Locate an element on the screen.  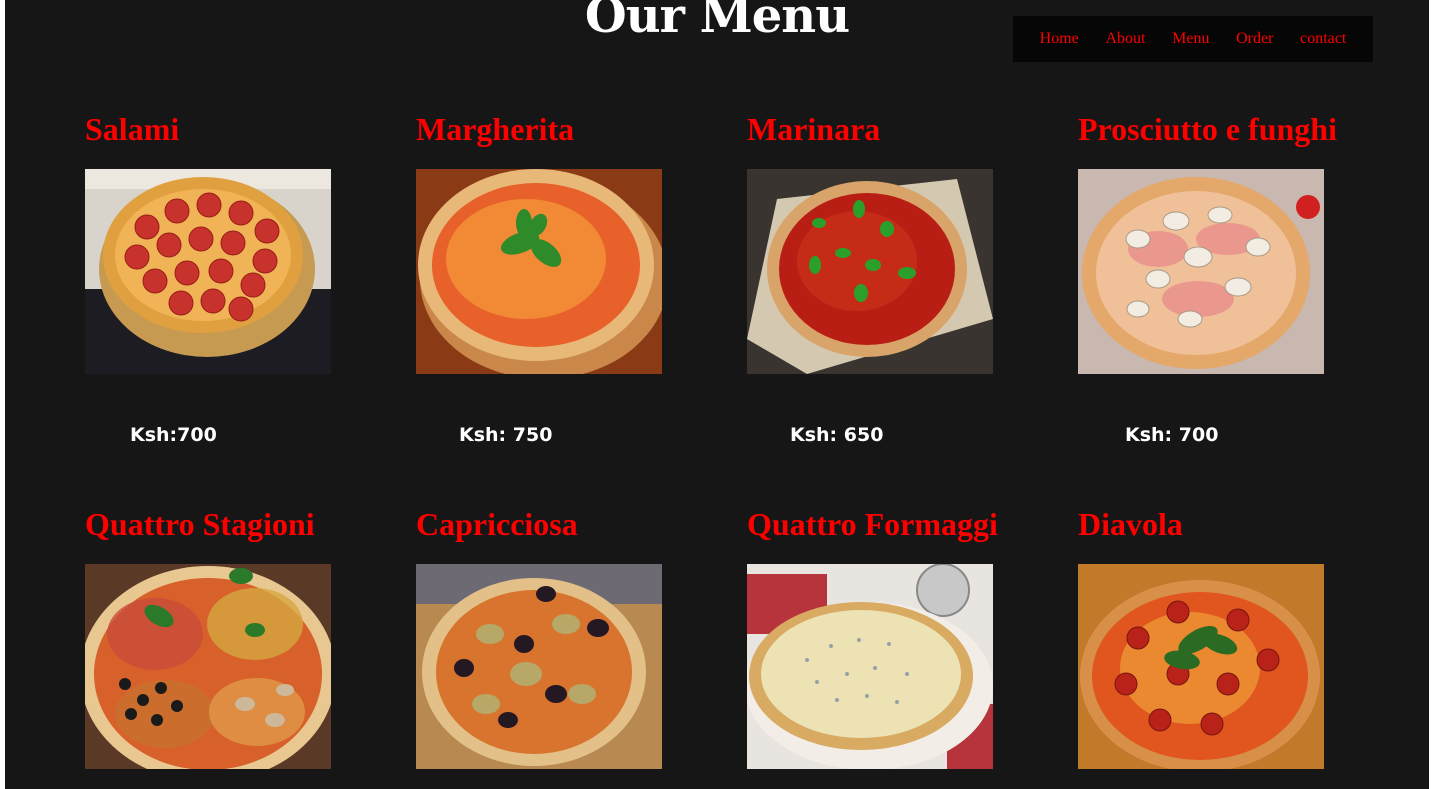
menu-item-quattro-formaggi: Quattro Formaggi is located at coordinates (897, 636).